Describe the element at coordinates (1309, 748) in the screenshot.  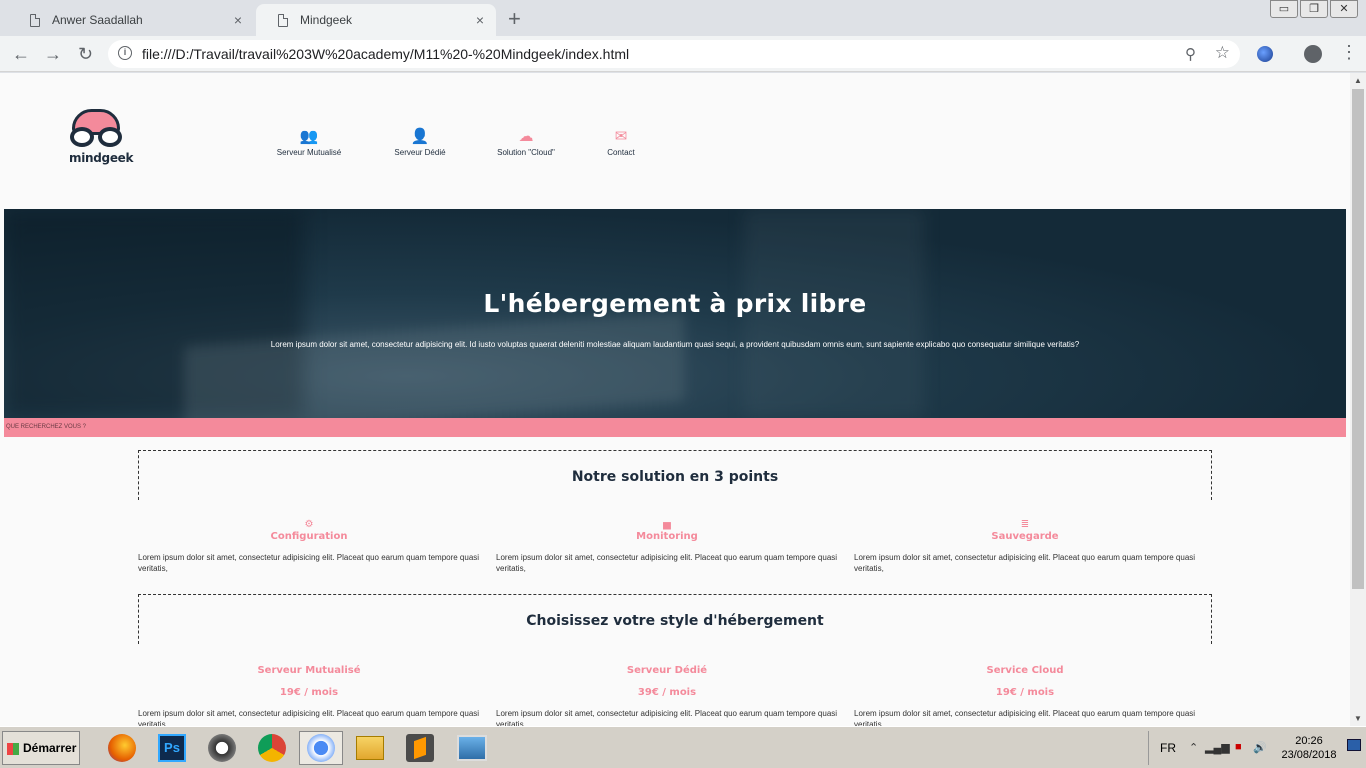
I see `clock: 20:26 23/08/2018` at that location.